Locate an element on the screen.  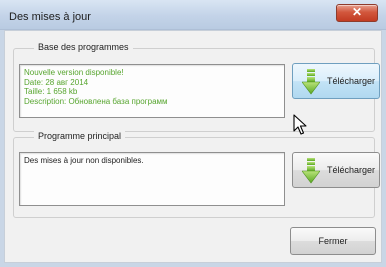
close-icon: ✕ is located at coordinates (357, 12).